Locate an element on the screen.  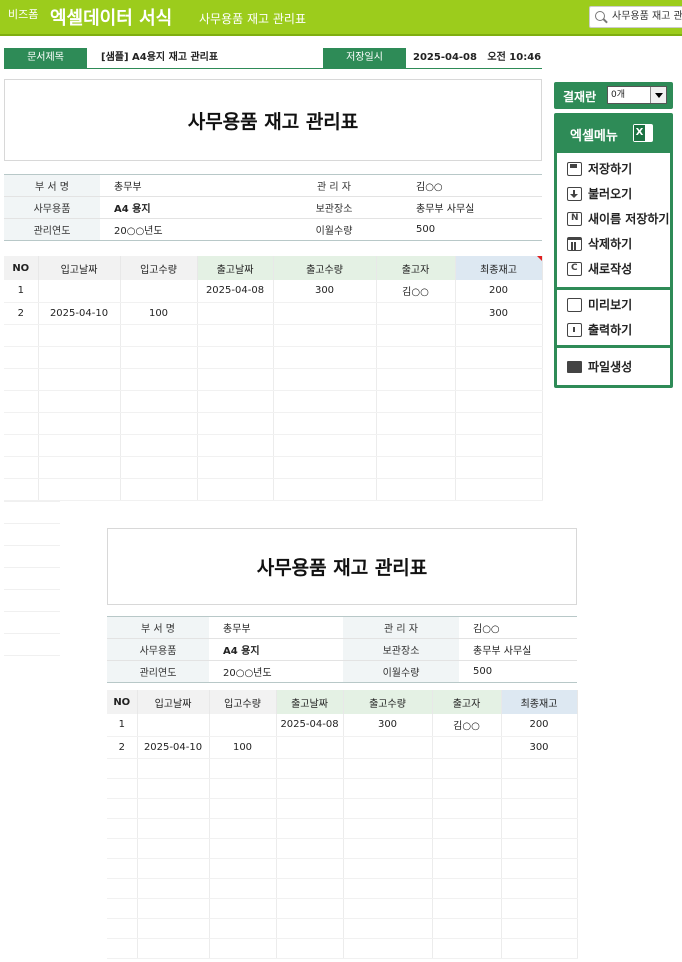
save-button: 저장하기 is located at coordinates (613, 168).